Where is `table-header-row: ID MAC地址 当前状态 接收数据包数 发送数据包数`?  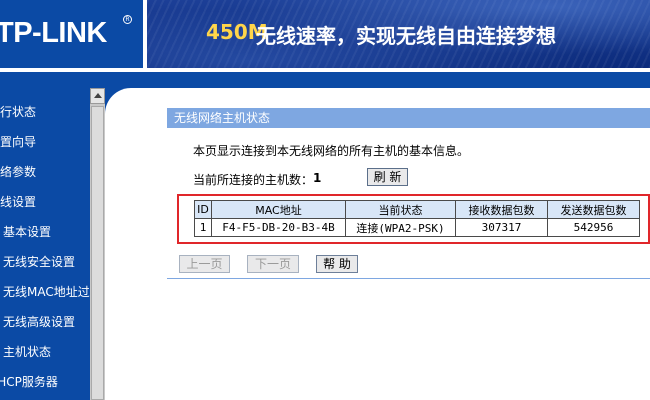
table-header-row: ID MAC地址 当前状态 接收数据包数 发送数据包数 is located at coordinates (417, 209).